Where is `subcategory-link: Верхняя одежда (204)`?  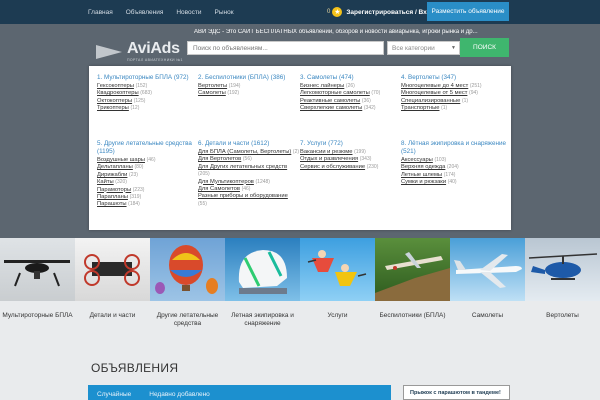
subcategory-link: Верхняя одежда (204) is located at coordinates (453, 167).